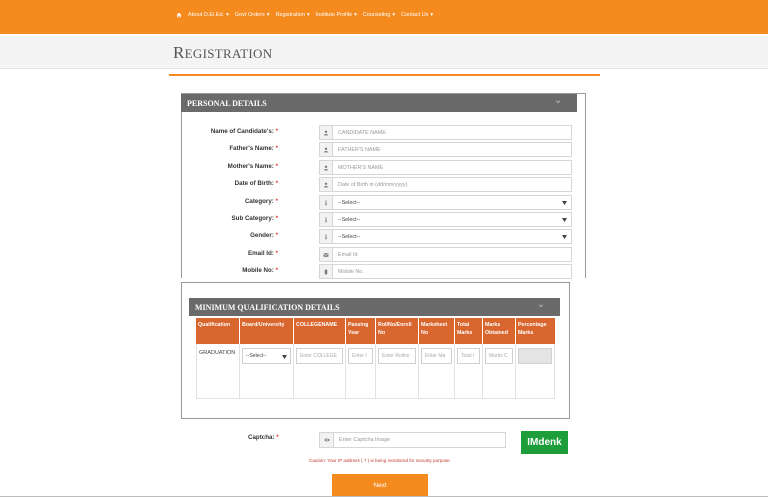  Describe the element at coordinates (320, 371) in the screenshot. I see `college-cell: Enter COLLEGE` at that location.